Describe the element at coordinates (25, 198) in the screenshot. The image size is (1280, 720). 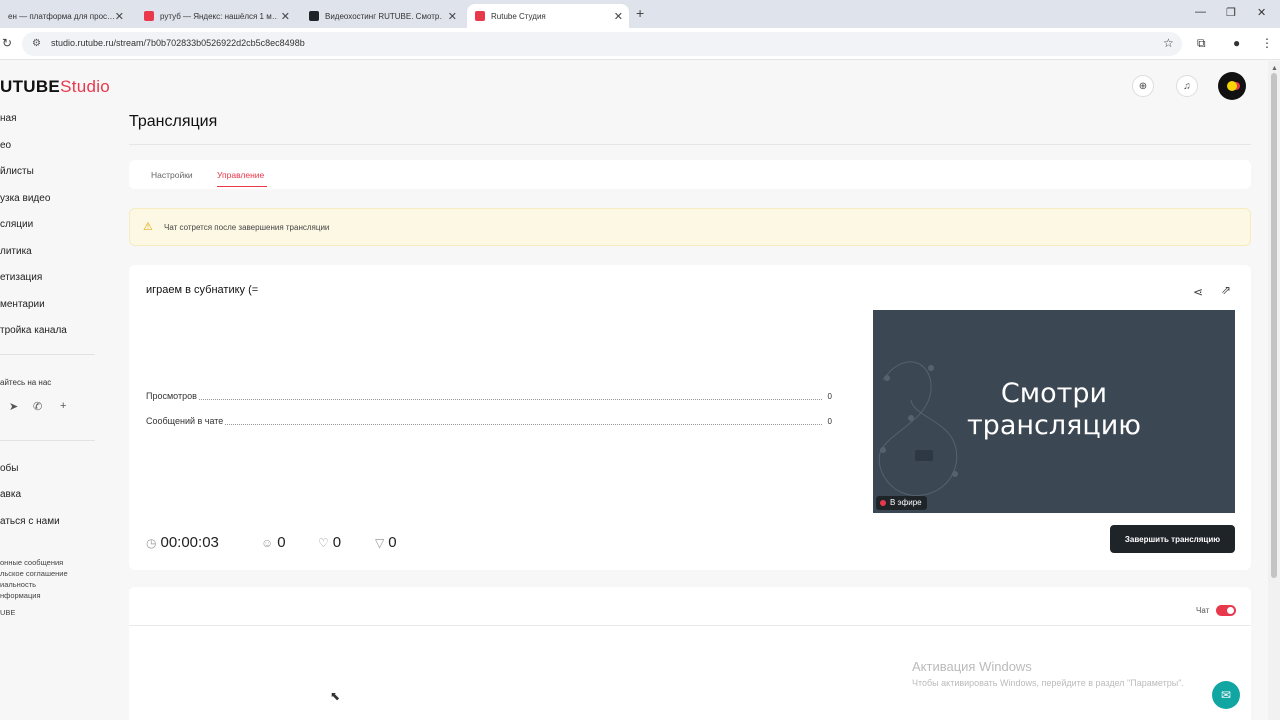
I see `sidebar-item-upload: узка видео` at that location.